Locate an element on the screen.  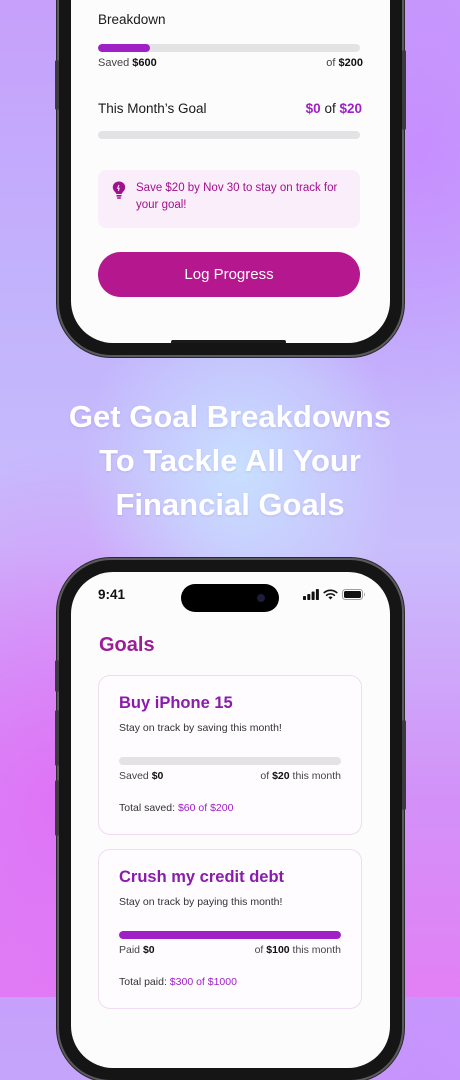
goal-total: Total saved: $60 of $200 is located at coordinates (176, 808).